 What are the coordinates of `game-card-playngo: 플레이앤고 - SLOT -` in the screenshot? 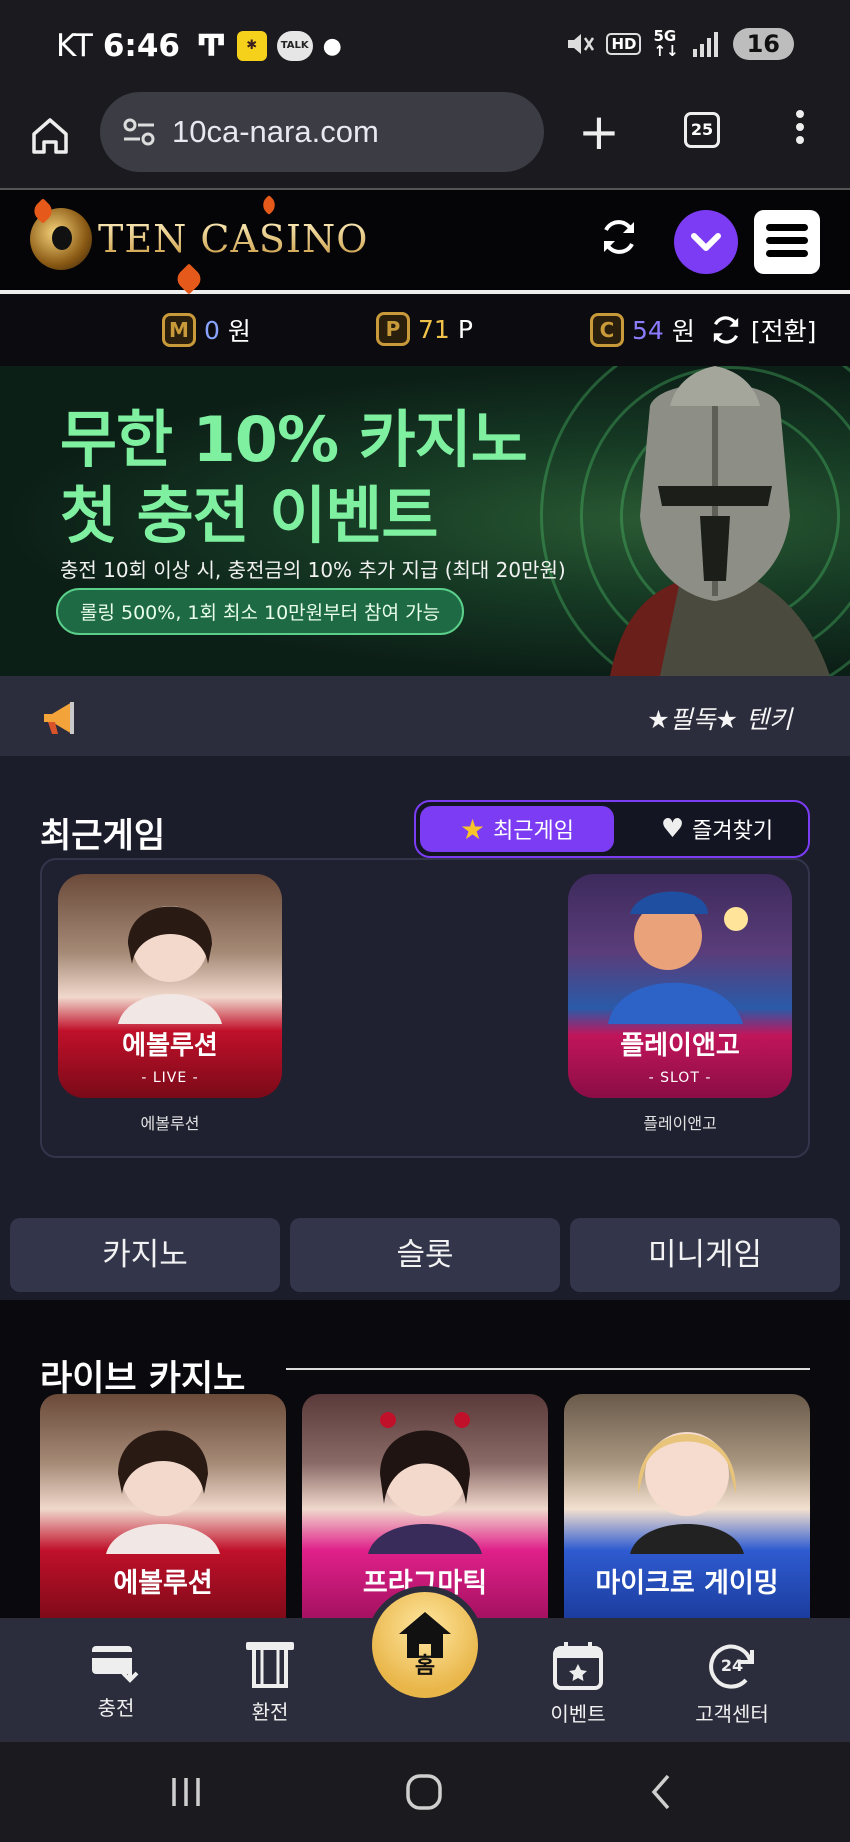 It's located at (680, 986).